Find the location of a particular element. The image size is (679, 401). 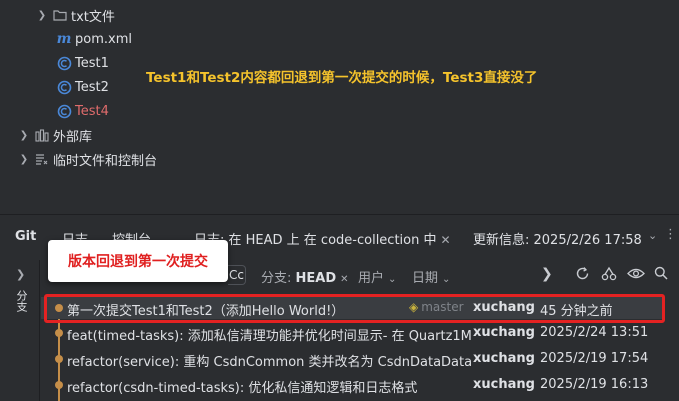

annotation-callout: 版本回退到第一次提交 is located at coordinates (138, 261).